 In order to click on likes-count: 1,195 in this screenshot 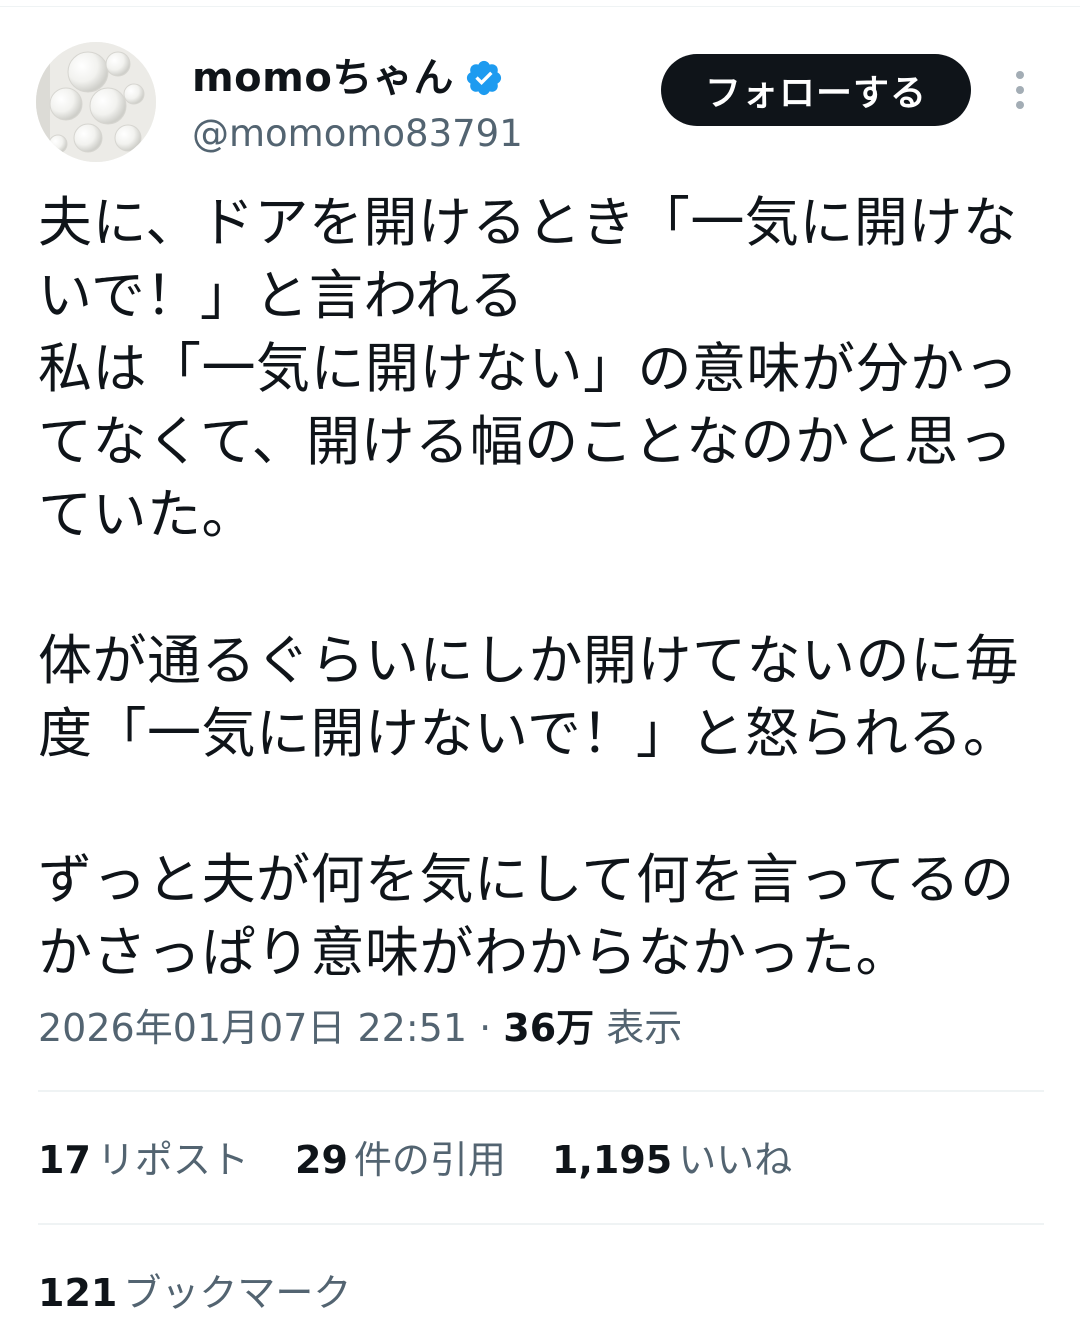, I will do `click(612, 1160)`.